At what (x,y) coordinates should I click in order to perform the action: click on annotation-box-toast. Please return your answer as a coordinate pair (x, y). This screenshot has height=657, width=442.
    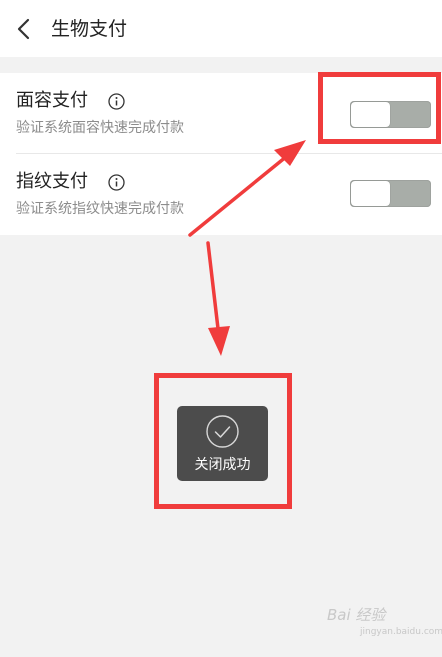
    Looking at the image, I should click on (223, 441).